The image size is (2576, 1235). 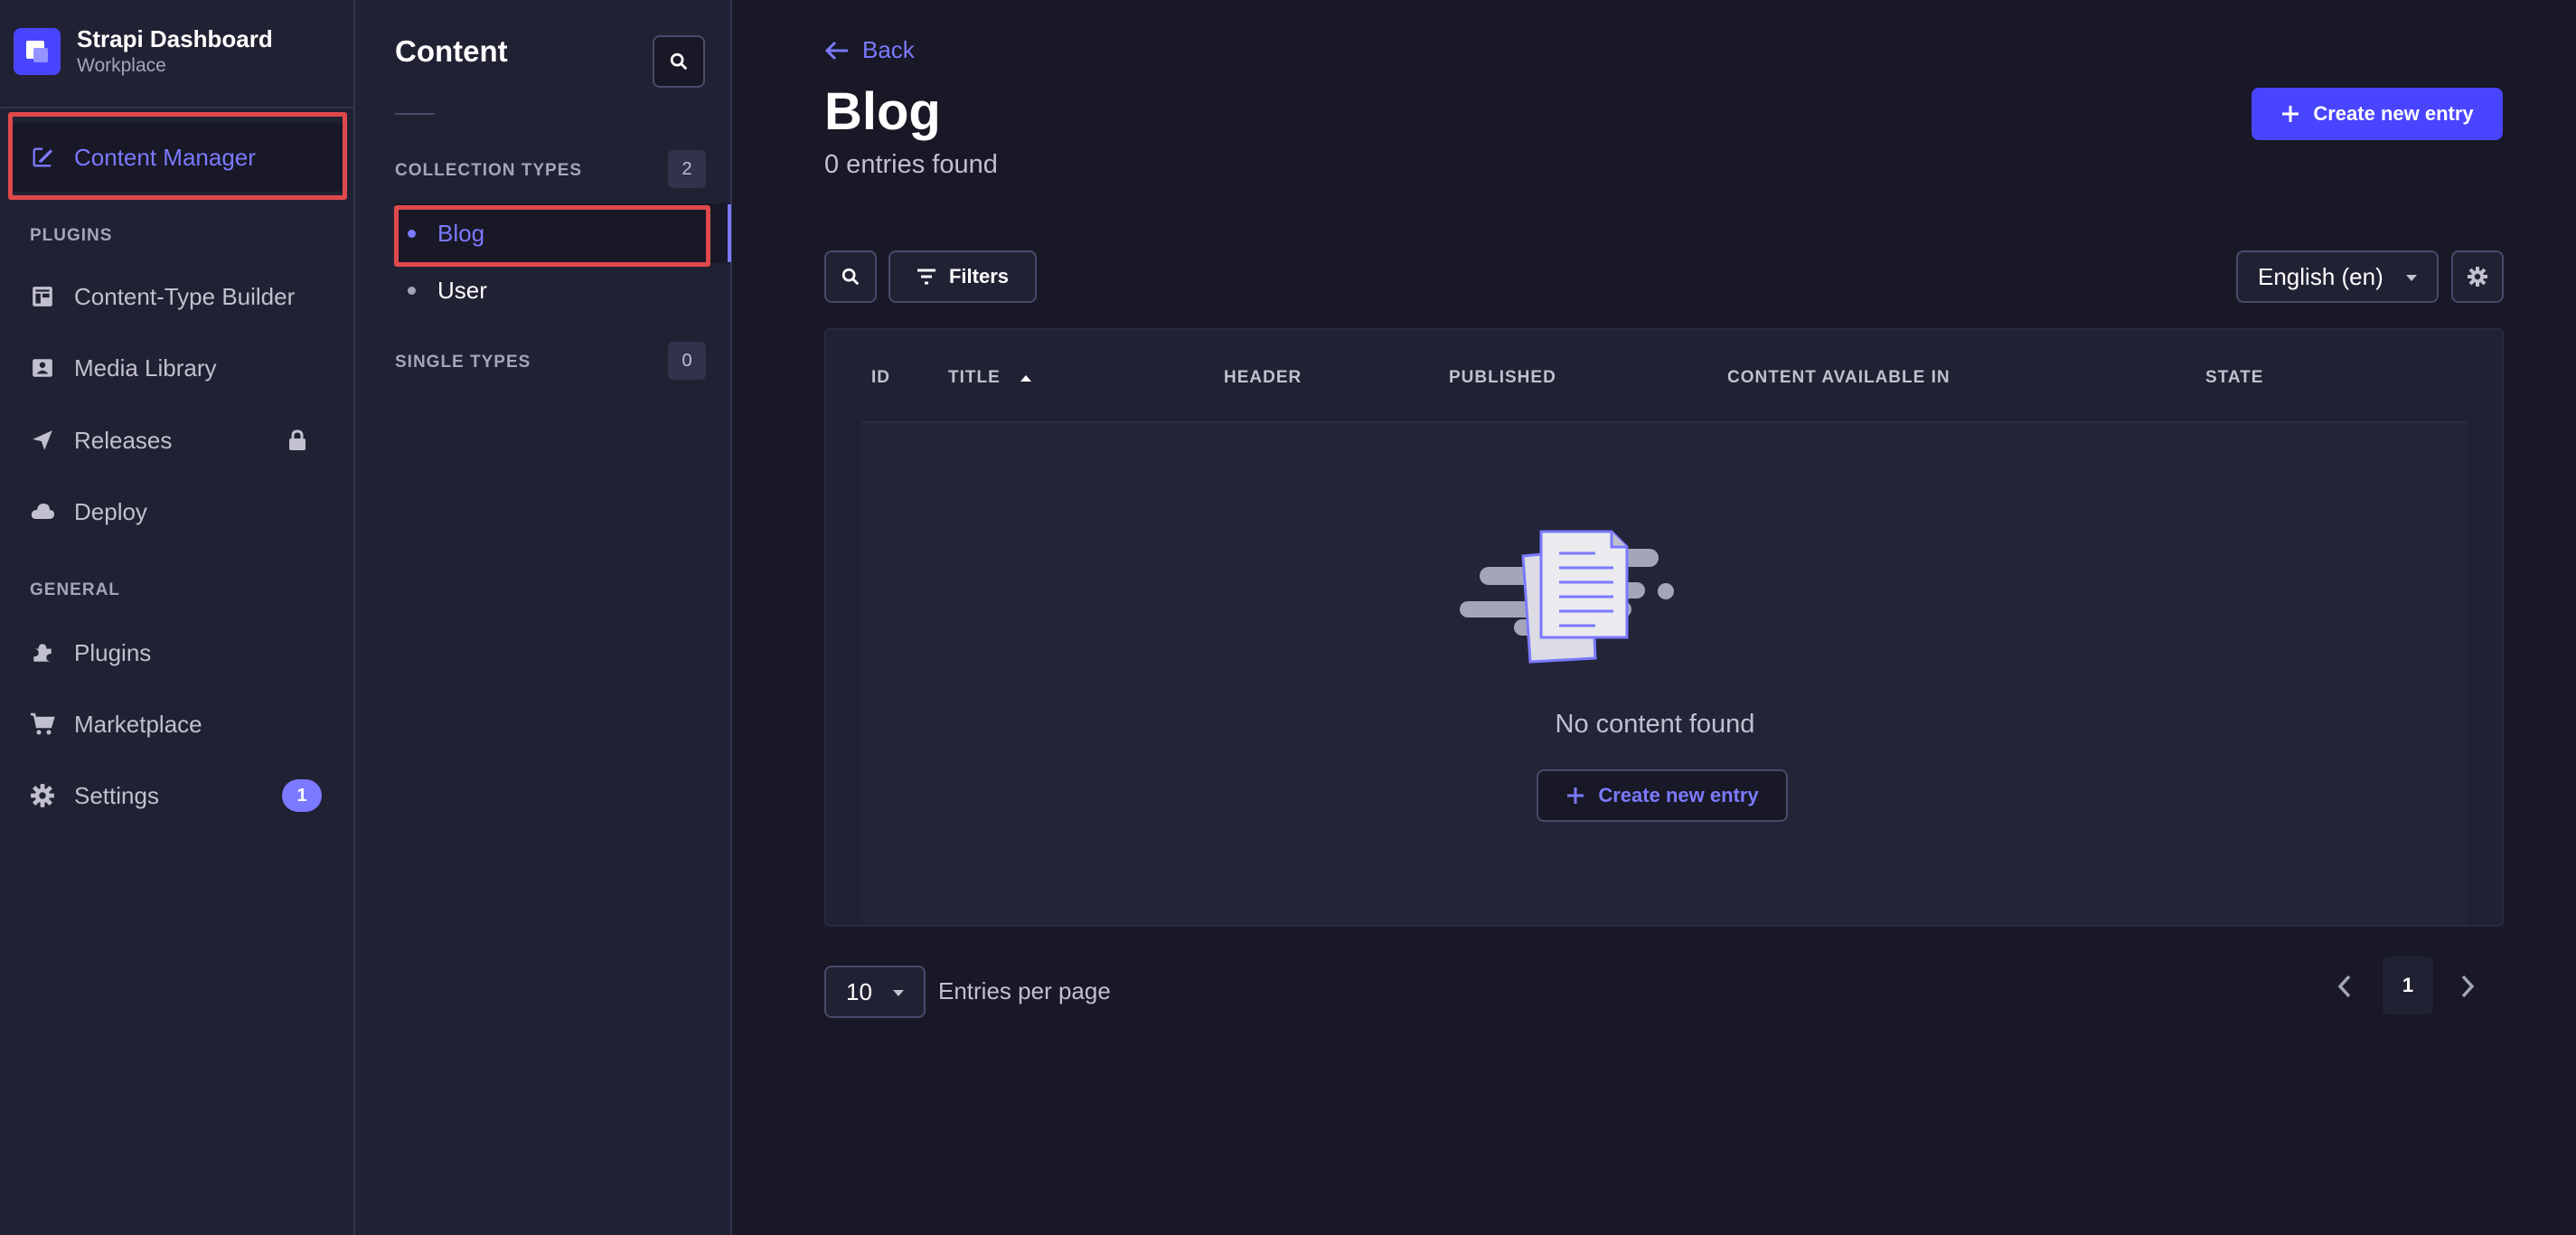 I want to click on chevron-left-icon, so click(x=2344, y=986).